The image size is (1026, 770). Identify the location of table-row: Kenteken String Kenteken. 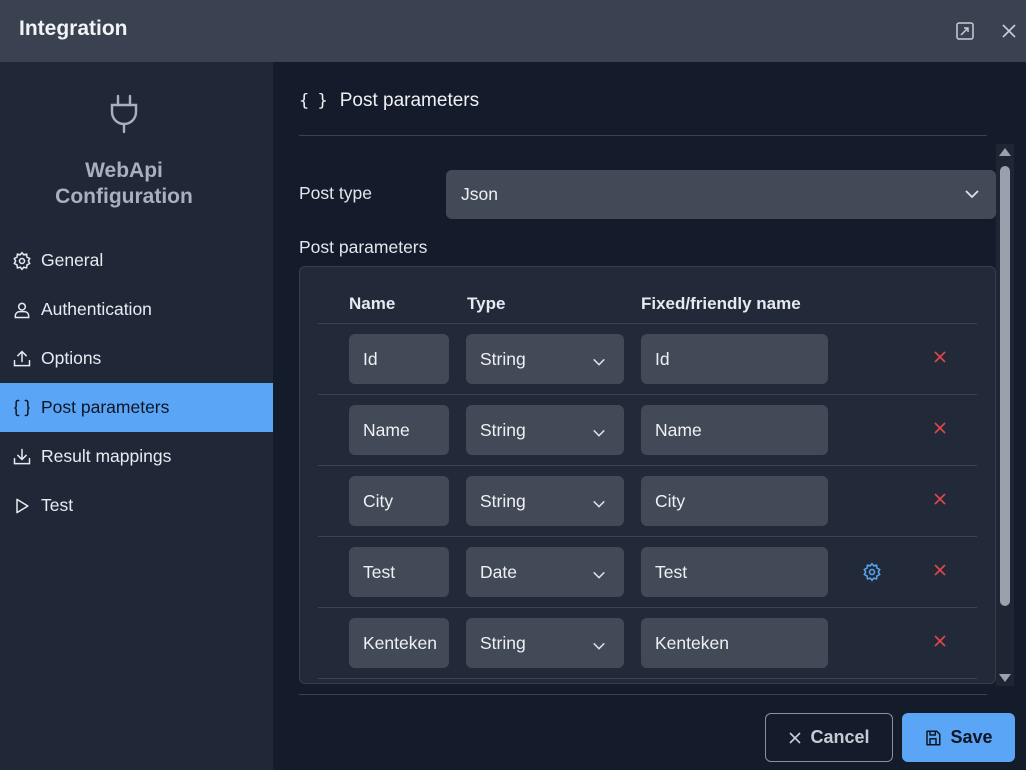
(647, 642).